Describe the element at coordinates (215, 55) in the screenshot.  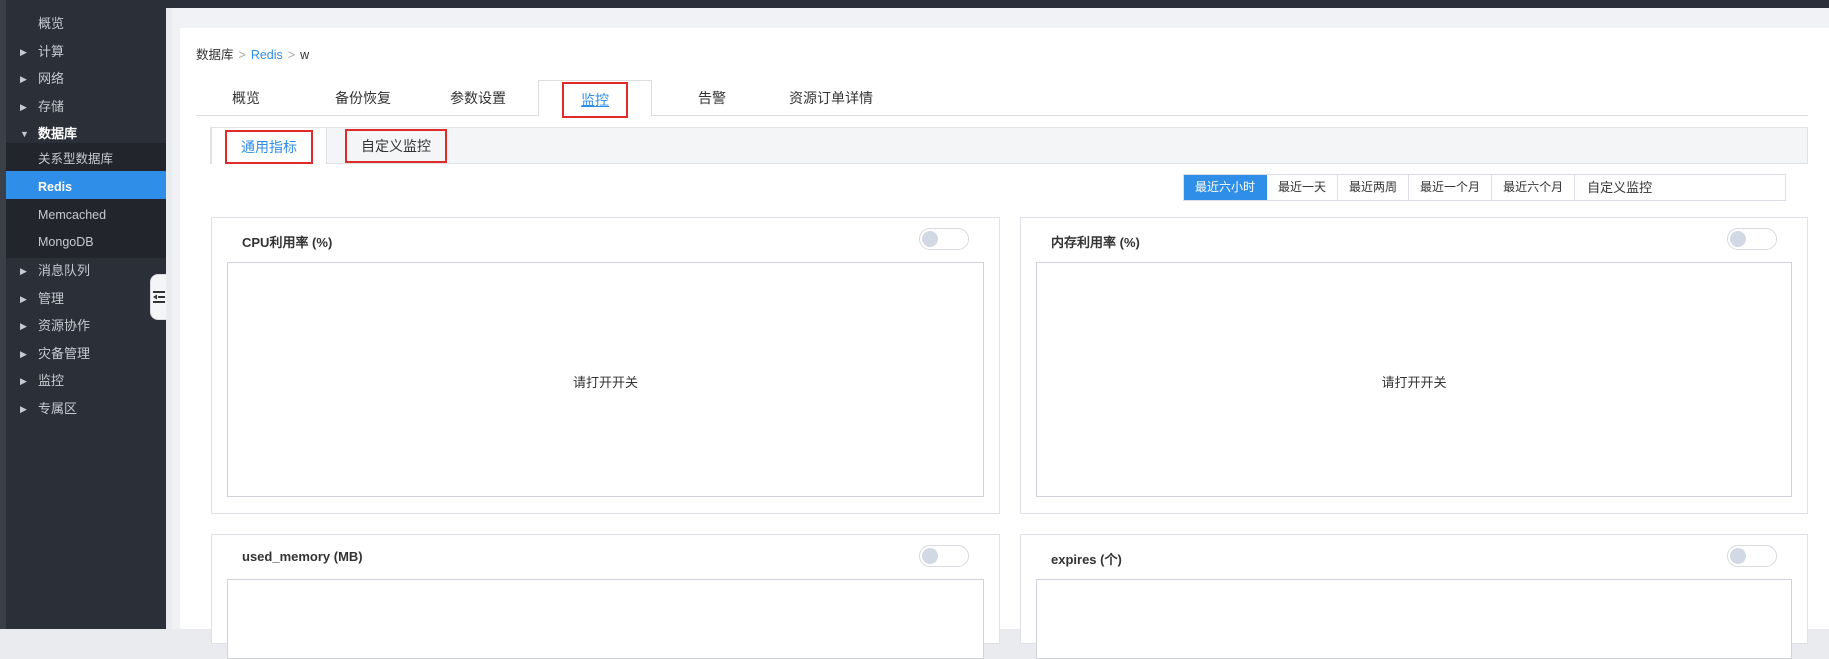
I see `breadcrumb-root: 数据库` at that location.